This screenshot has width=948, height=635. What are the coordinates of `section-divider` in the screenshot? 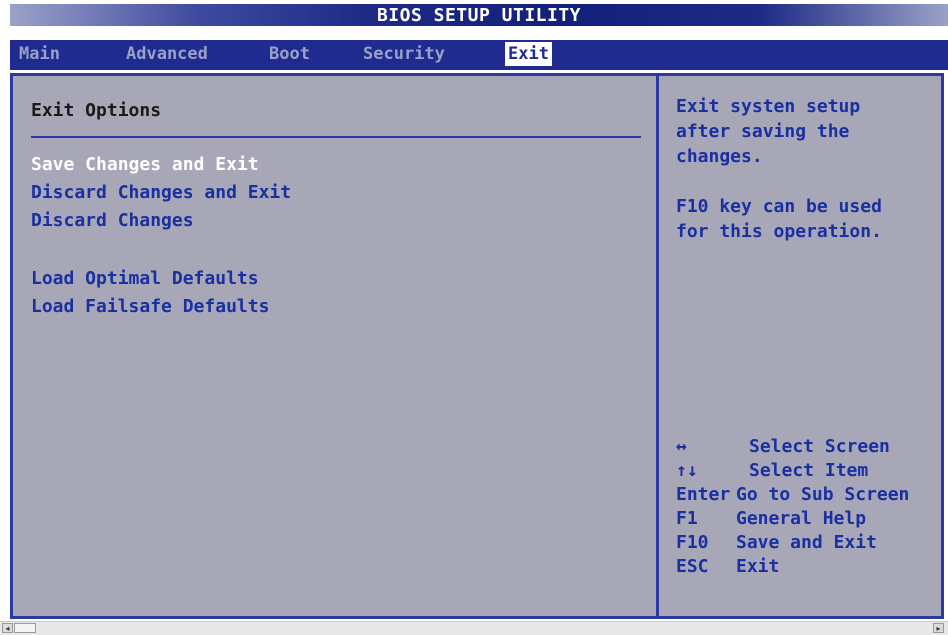 It's located at (336, 137).